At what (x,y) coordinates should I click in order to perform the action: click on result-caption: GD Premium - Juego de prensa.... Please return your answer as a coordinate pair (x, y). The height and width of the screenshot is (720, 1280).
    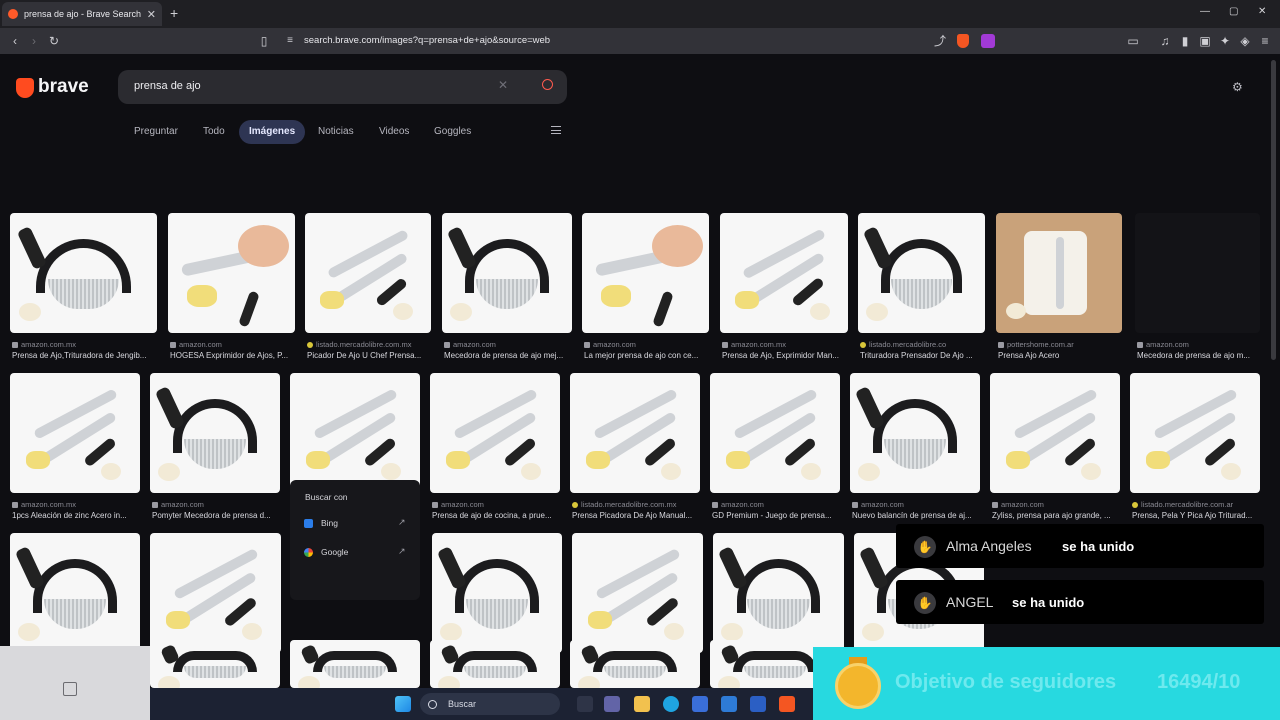
    Looking at the image, I should click on (779, 515).